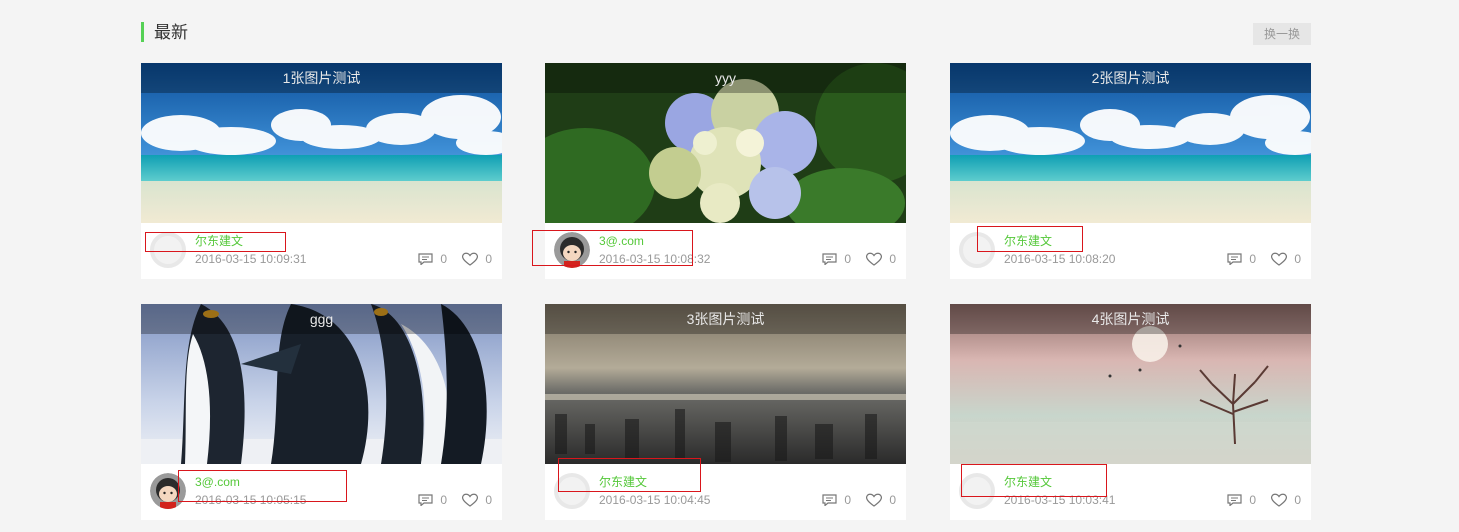 The height and width of the screenshot is (532, 1459). Describe the element at coordinates (655, 500) in the screenshot. I see `post-time: 2016-03-15 10:04:45` at that location.